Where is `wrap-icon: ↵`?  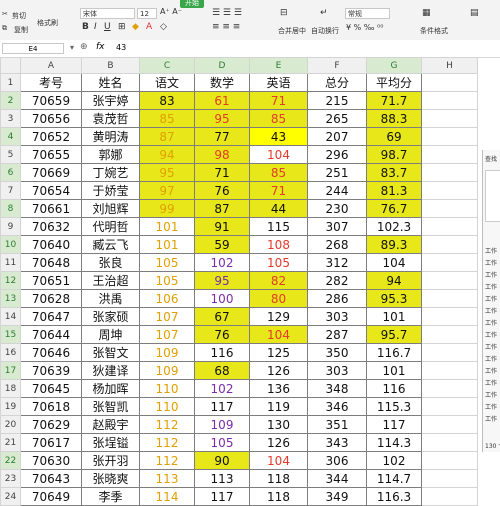 wrap-icon: ↵ is located at coordinates (324, 13).